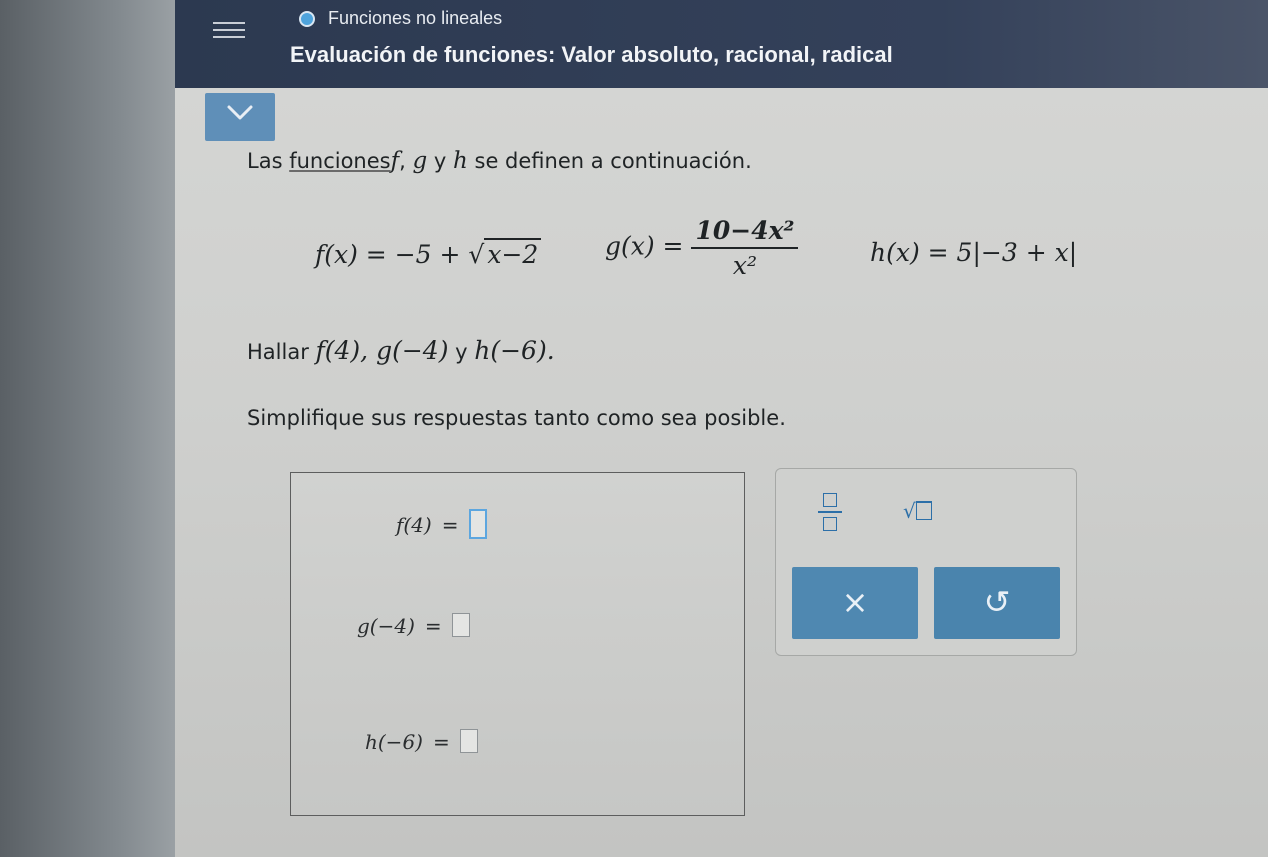 The image size is (1268, 857). I want to click on answer-row-g: g(−4) =, so click(413, 625).